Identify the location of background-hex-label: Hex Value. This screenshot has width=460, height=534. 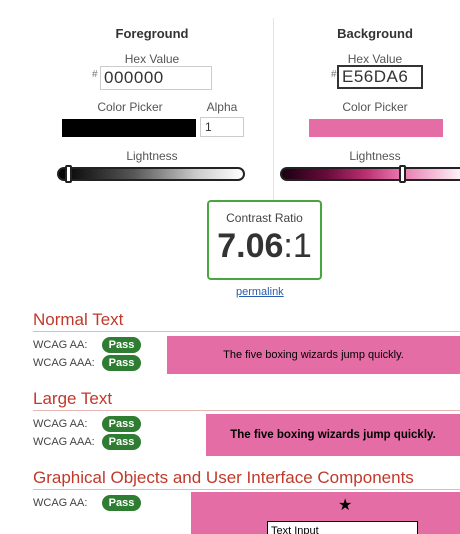
(375, 59).